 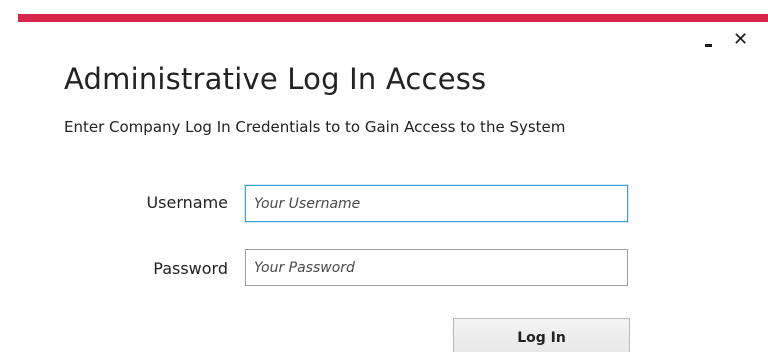 What do you see at coordinates (187, 202) in the screenshot?
I see `username-label: Username` at bounding box center [187, 202].